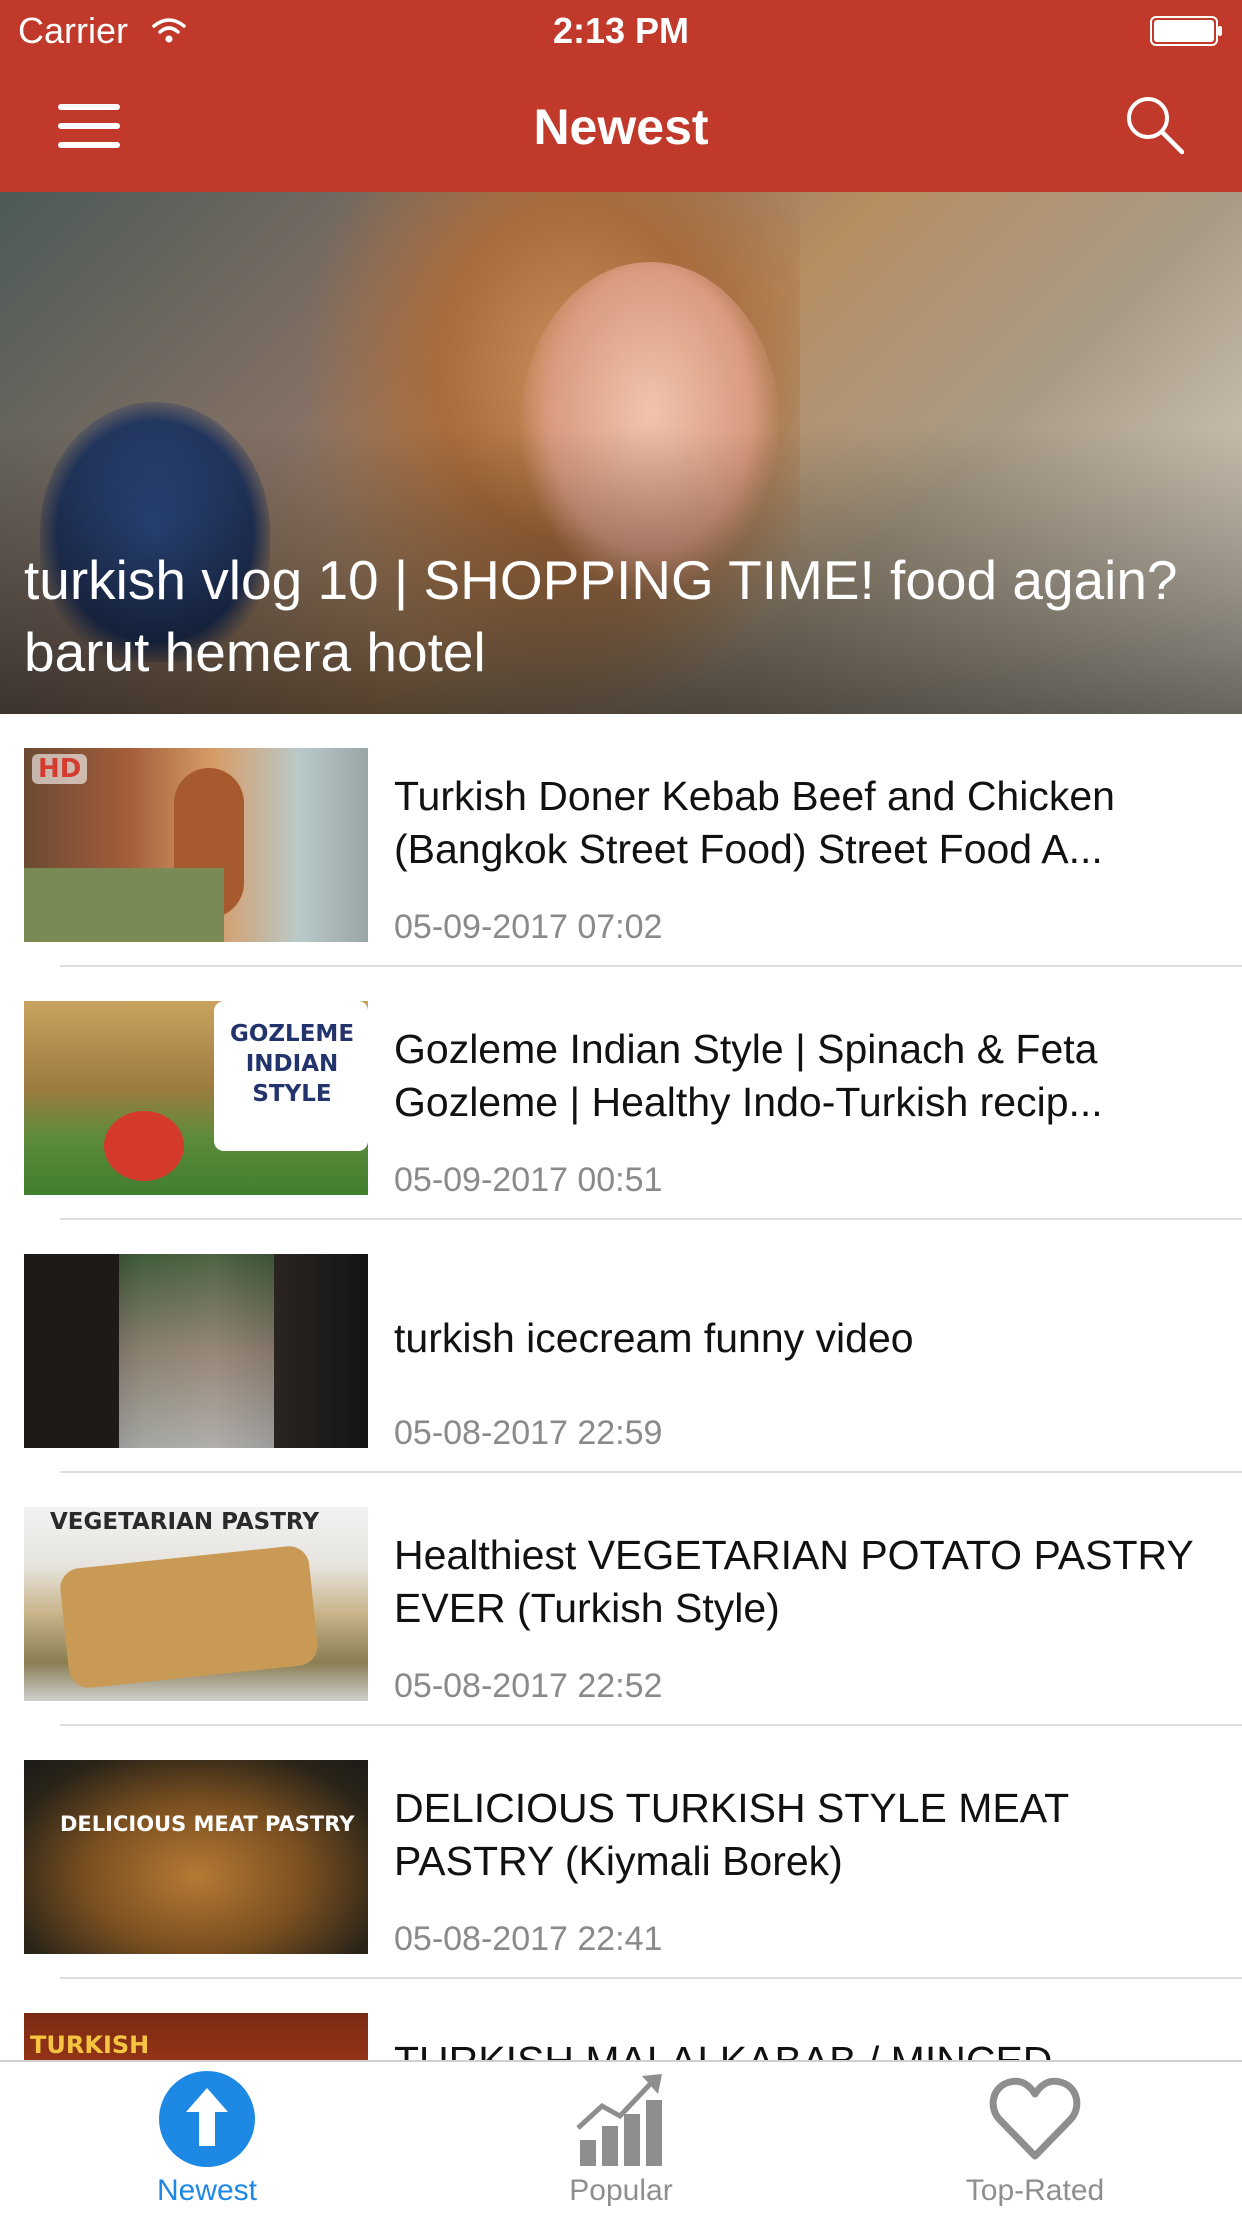 The width and height of the screenshot is (1242, 2232). Describe the element at coordinates (621, 96) in the screenshot. I see `top-navigation-bar: Carrier 2:13 PM Newest` at that location.